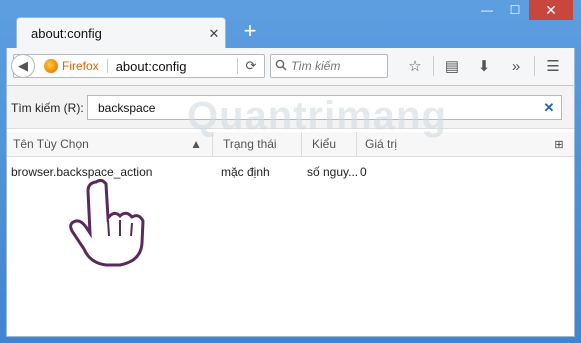 The width and height of the screenshot is (581, 343). I want to click on url-bar: Firefox about:config ⟳, so click(139, 66).